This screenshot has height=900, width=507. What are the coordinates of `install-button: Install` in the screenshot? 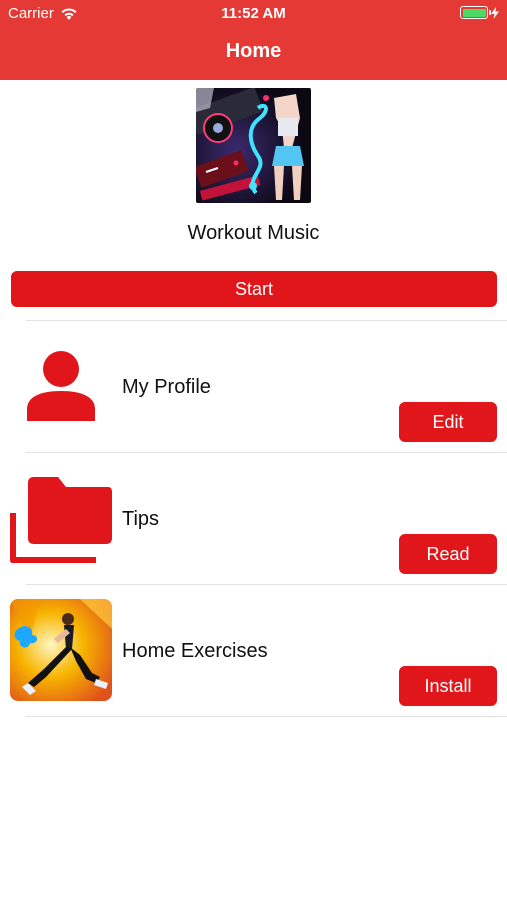 It's located at (448, 686).